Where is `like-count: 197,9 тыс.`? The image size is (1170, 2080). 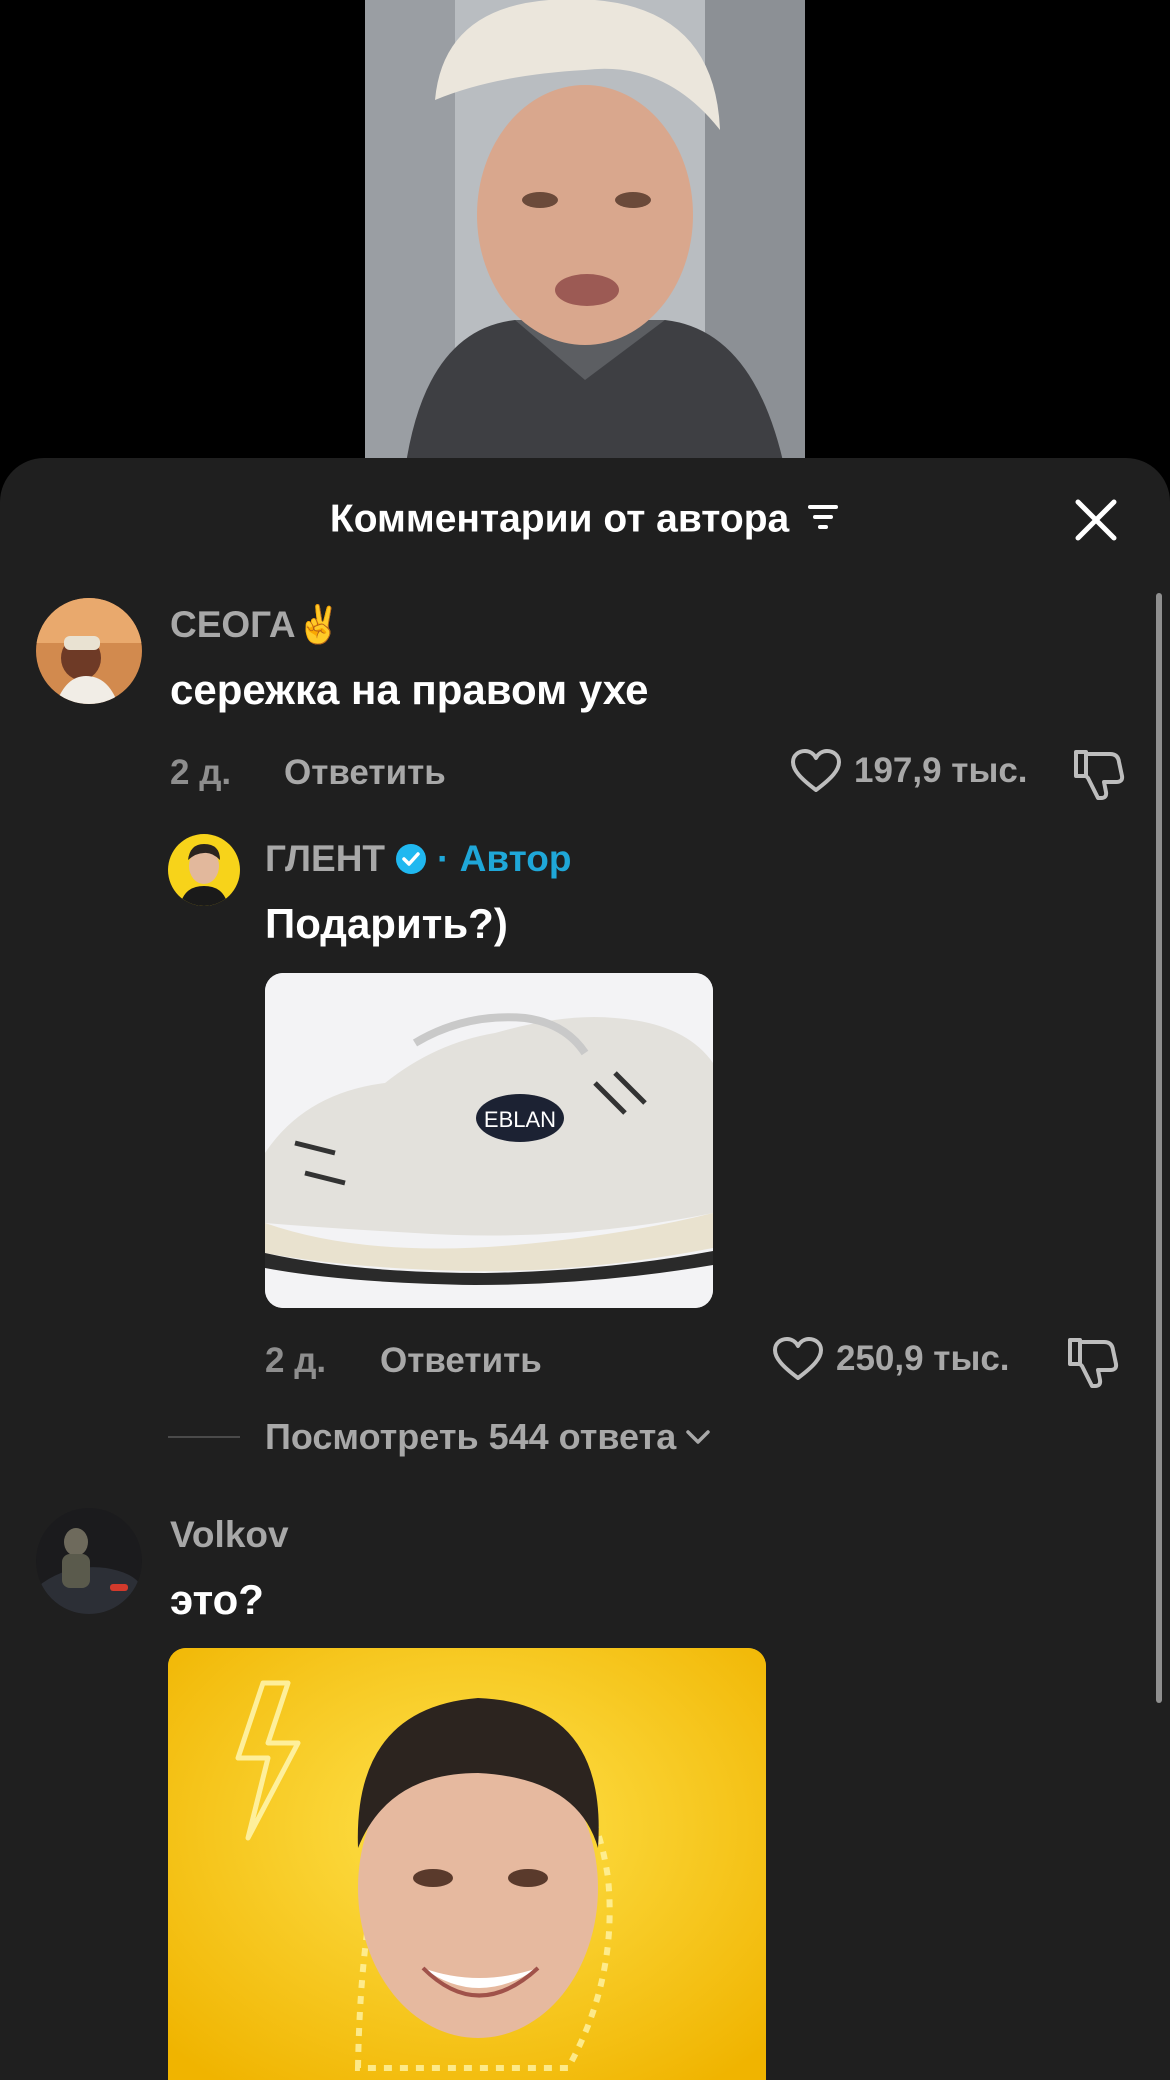 like-count: 197,9 тыс. is located at coordinates (941, 770).